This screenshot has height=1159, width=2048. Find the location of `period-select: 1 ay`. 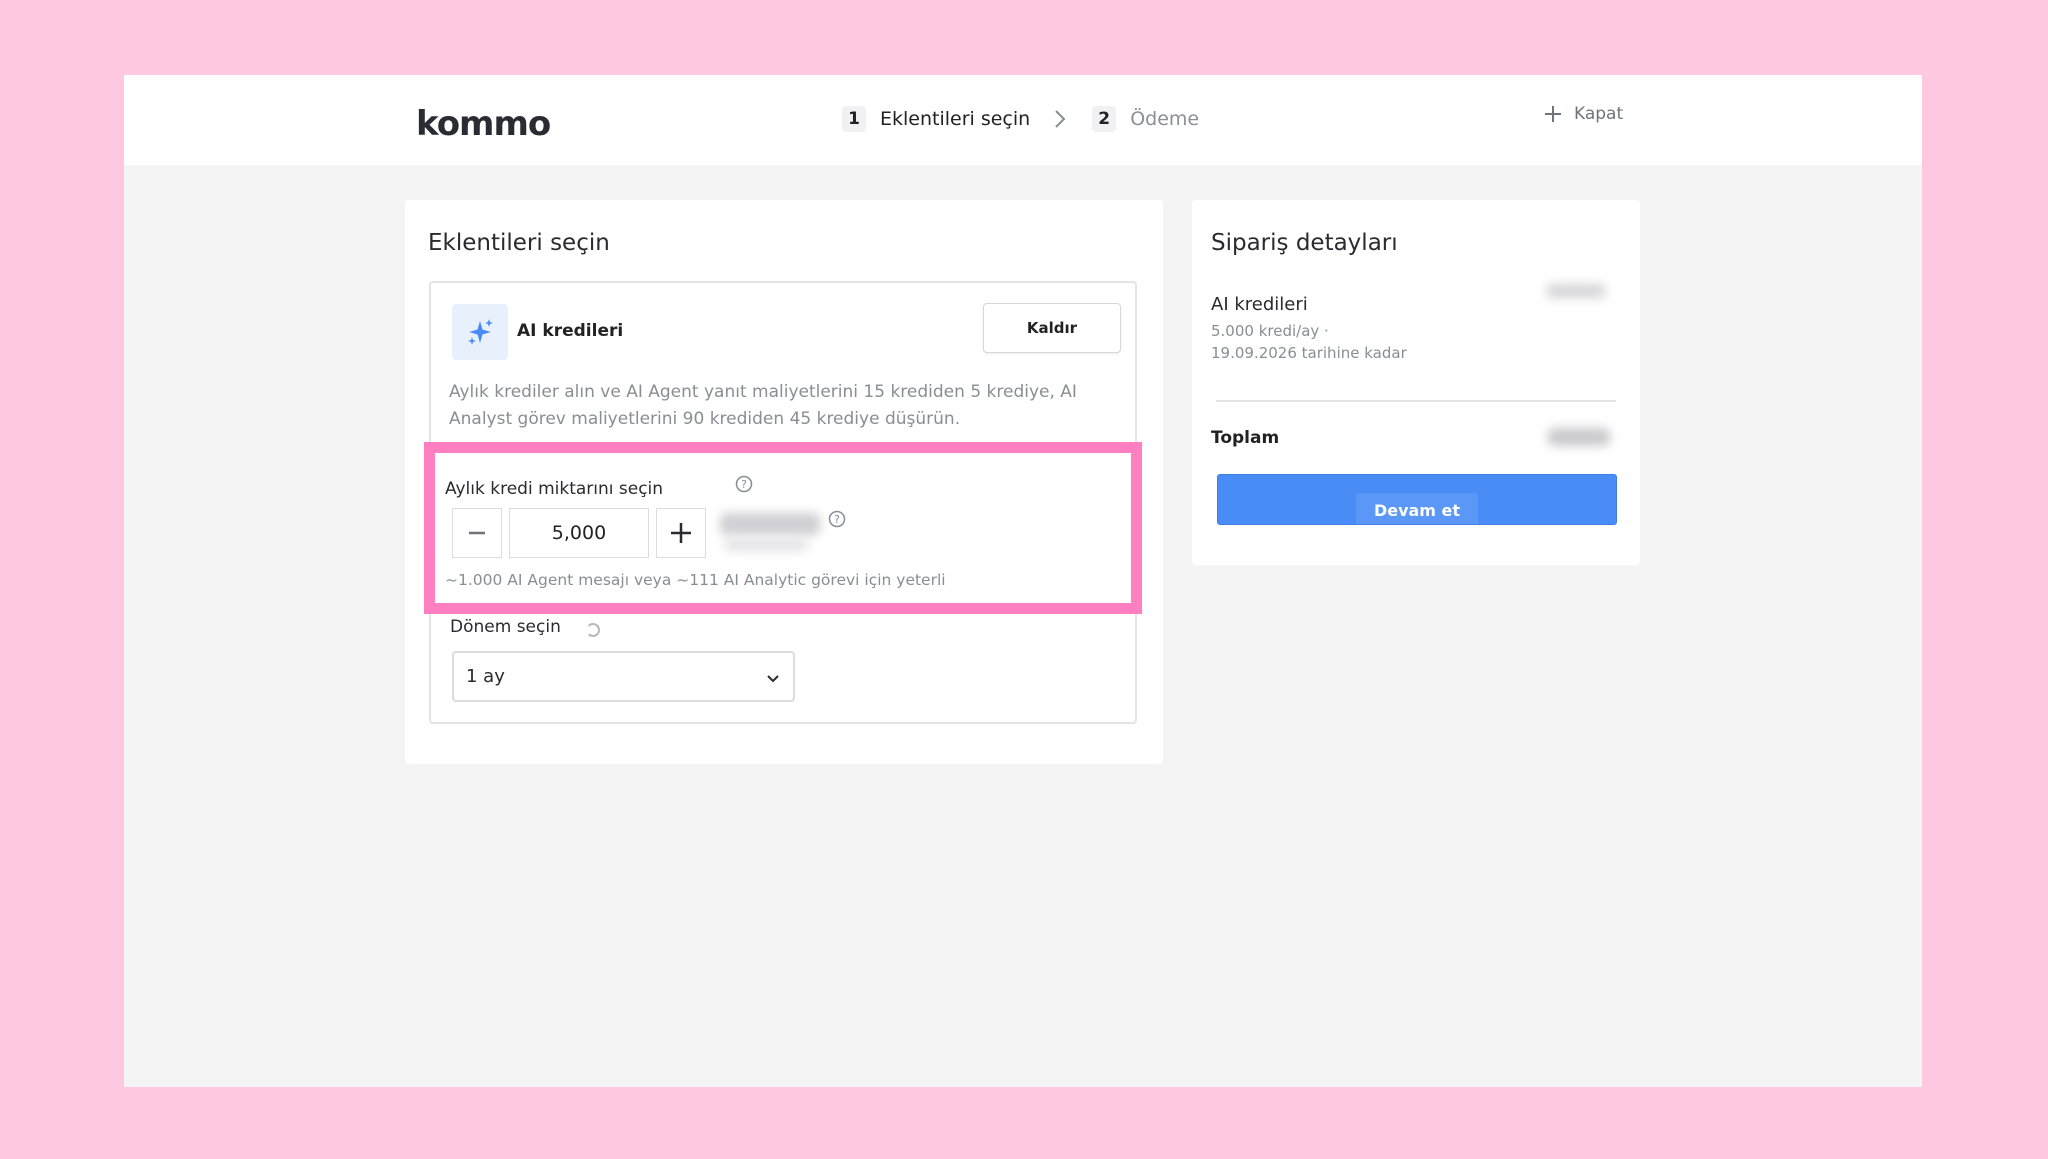

period-select: 1 ay is located at coordinates (623, 676).